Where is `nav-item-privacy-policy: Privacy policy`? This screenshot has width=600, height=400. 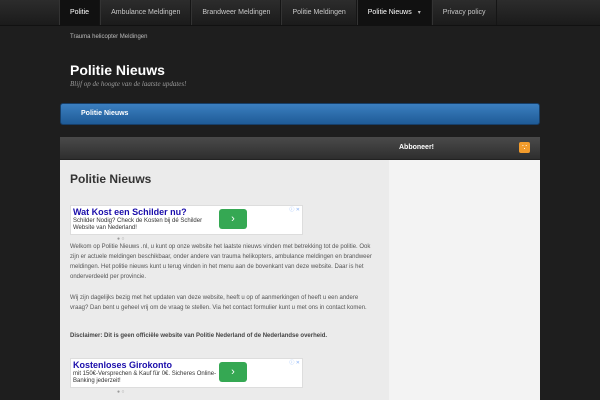 nav-item-privacy-policy: Privacy policy is located at coordinates (464, 12).